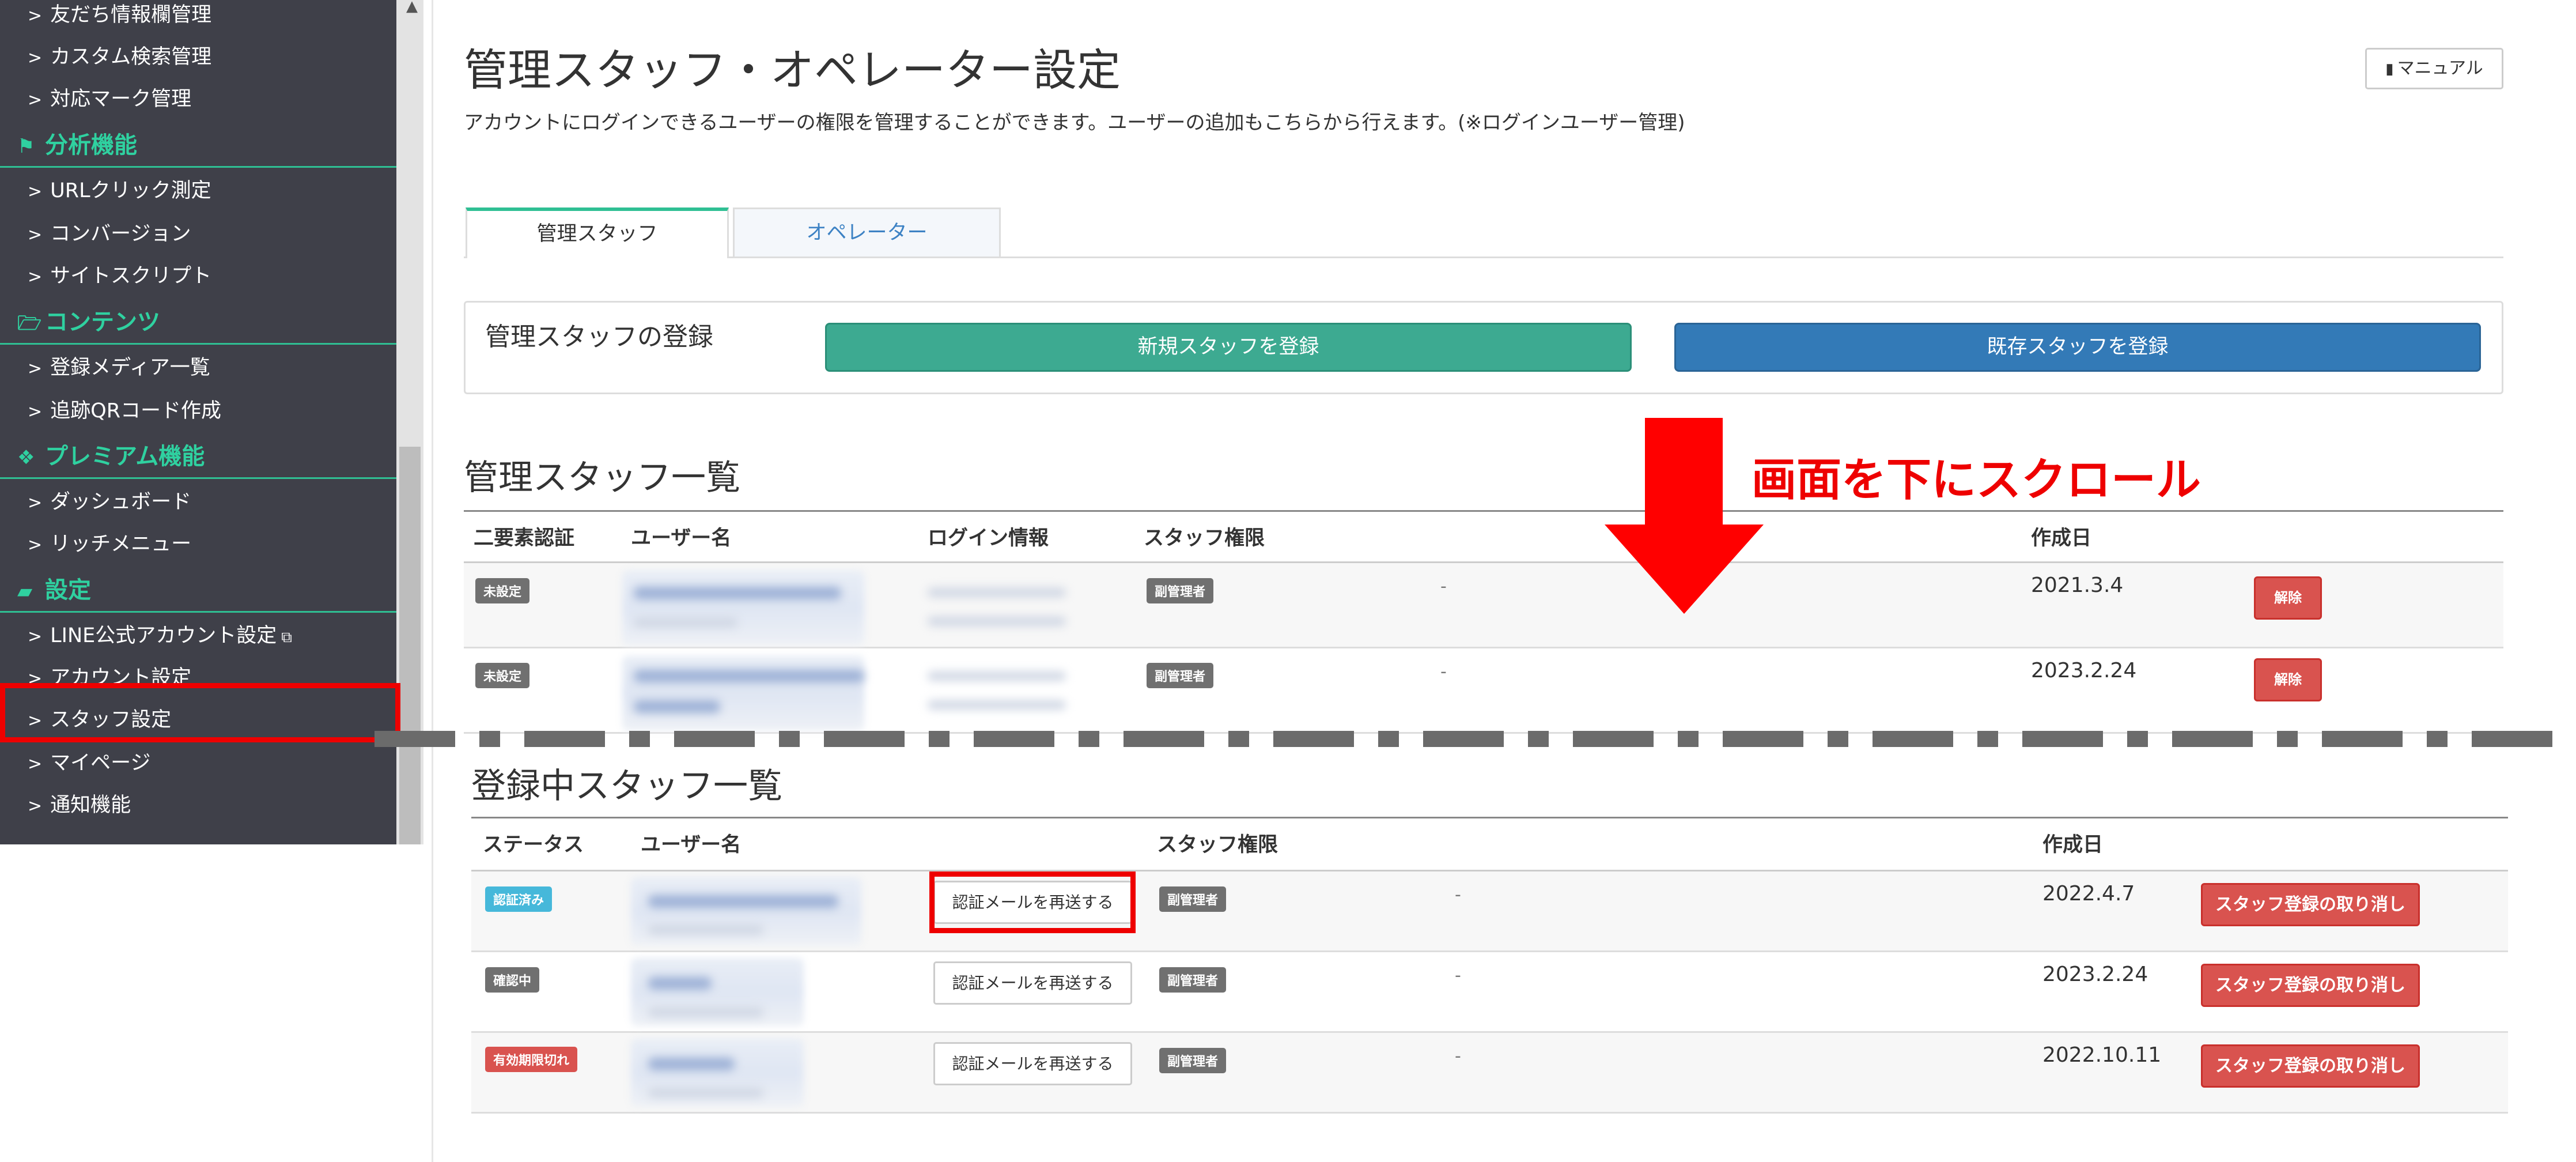  What do you see at coordinates (2434, 68) in the screenshot?
I see `manual-button: ▮ マニュアル` at bounding box center [2434, 68].